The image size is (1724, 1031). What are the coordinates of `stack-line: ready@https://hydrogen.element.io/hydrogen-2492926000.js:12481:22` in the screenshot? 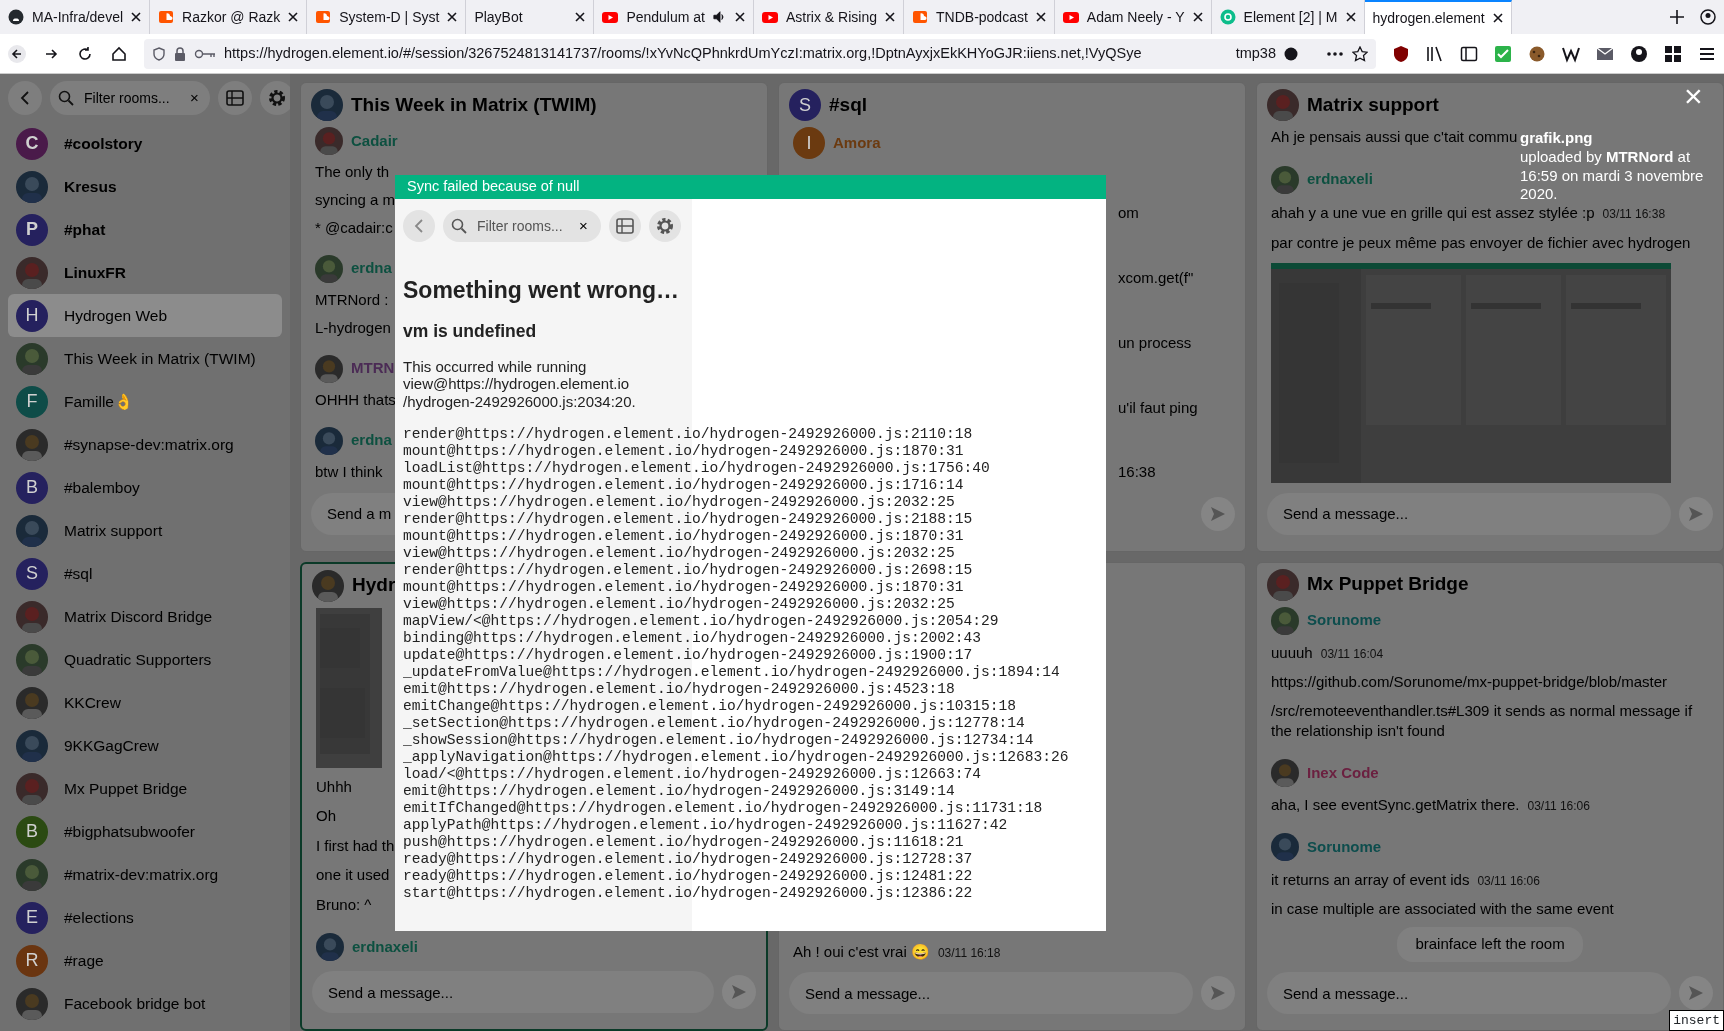 It's located at (688, 877).